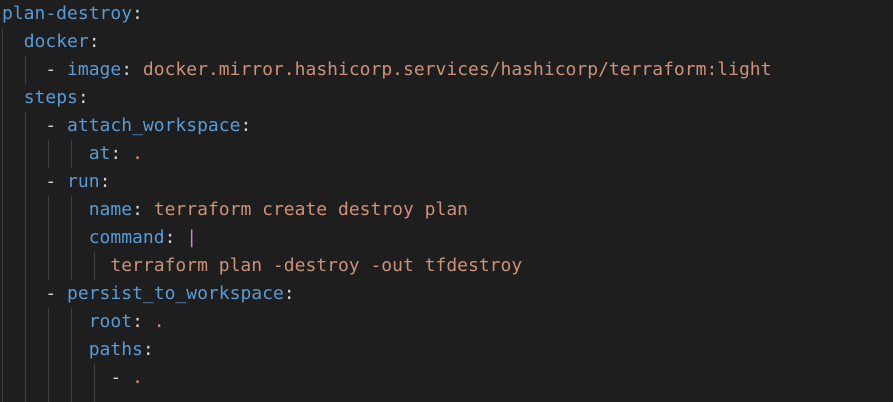 Image resolution: width=893 pixels, height=402 pixels. What do you see at coordinates (56, 41) in the screenshot?
I see `yaml-key: docker` at bounding box center [56, 41].